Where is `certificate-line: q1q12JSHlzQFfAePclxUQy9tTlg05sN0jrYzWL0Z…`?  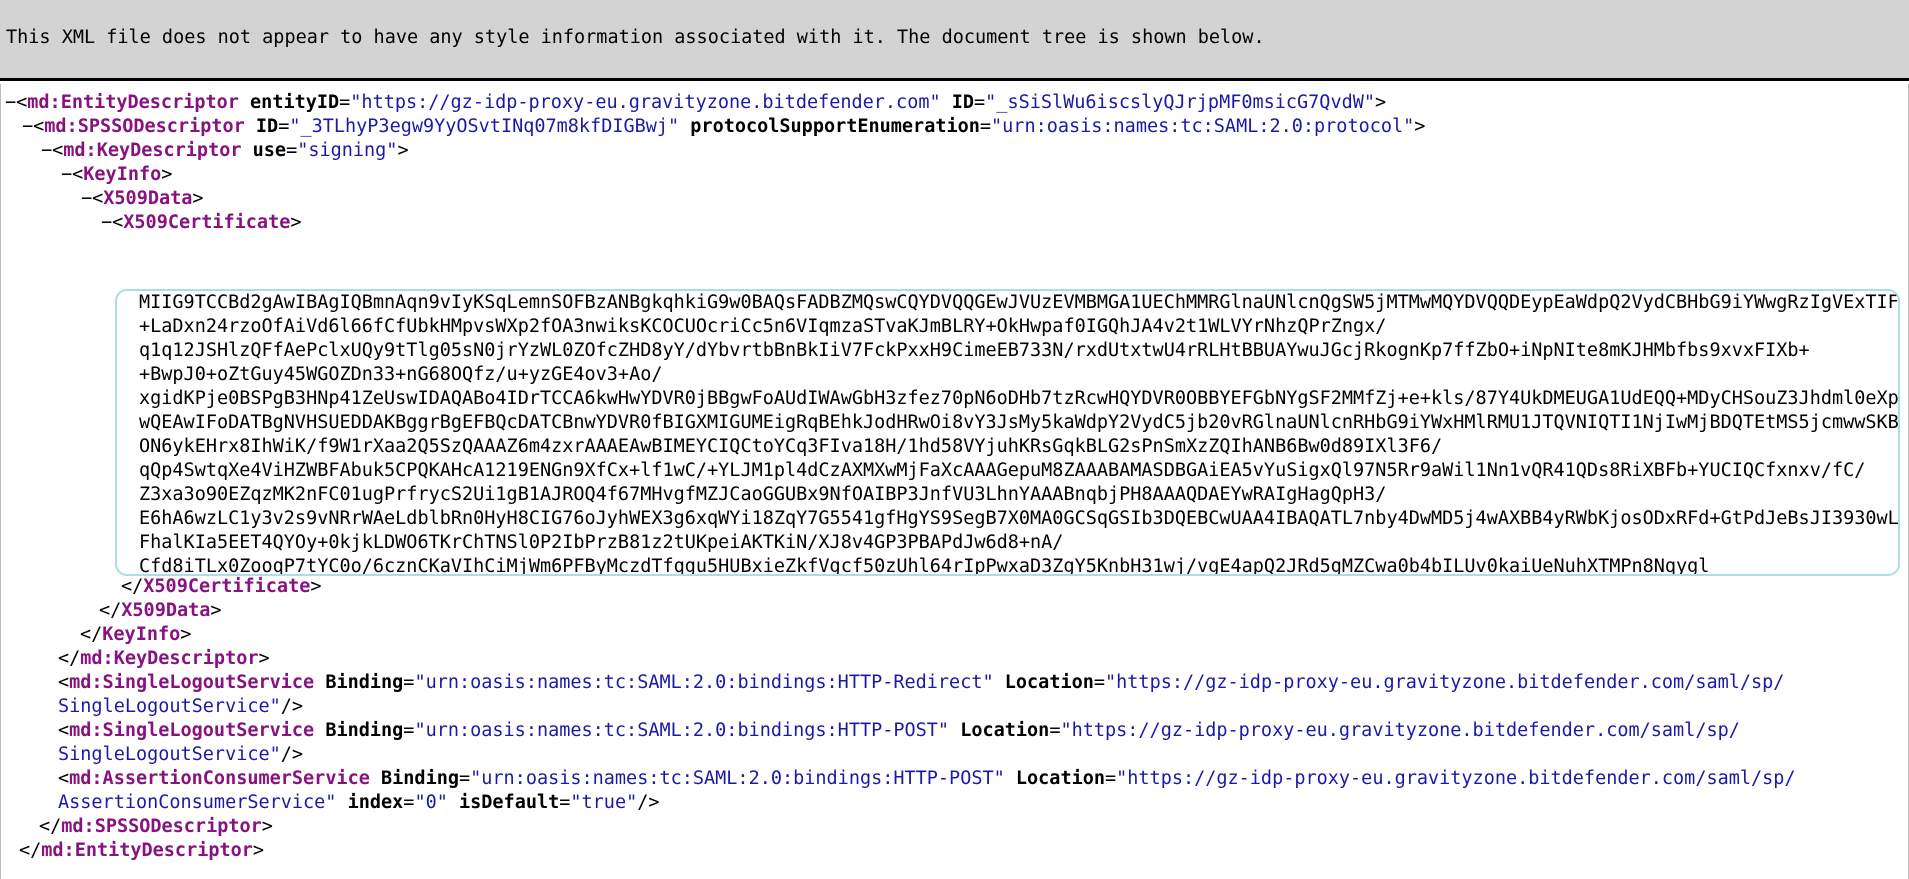
certificate-line: q1q12JSHlzQFfAePclxUQy9tTlg05sN0jrYzWL0Z… is located at coordinates (974, 350).